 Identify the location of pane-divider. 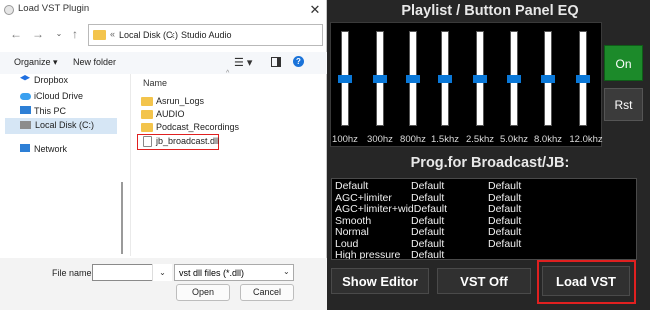
(130, 165).